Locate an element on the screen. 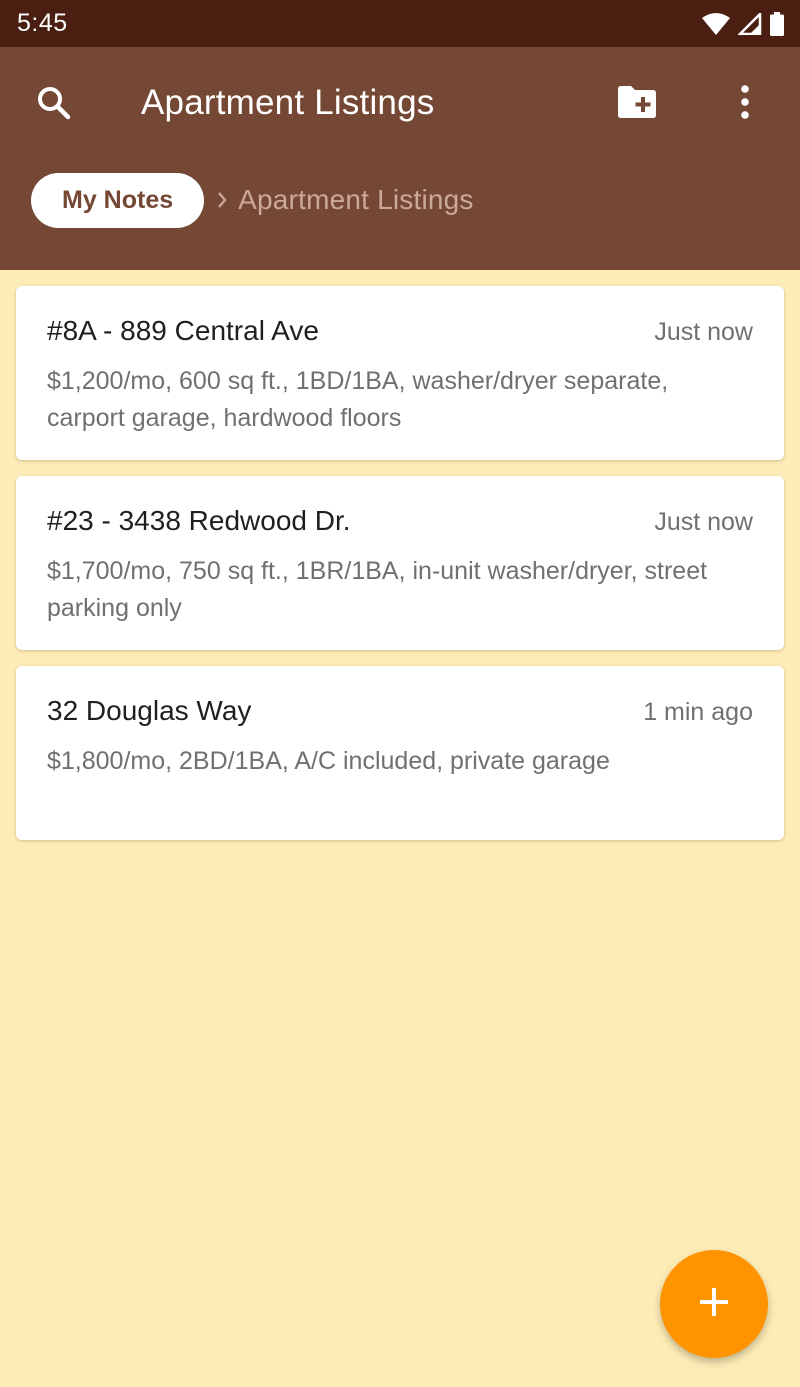  status-icons is located at coordinates (743, 23).